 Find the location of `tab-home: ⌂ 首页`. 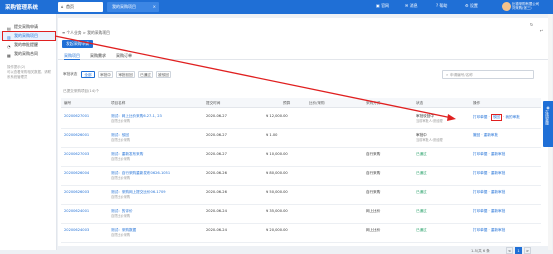

tab-home: ⌂ 首页 is located at coordinates (80, 7).